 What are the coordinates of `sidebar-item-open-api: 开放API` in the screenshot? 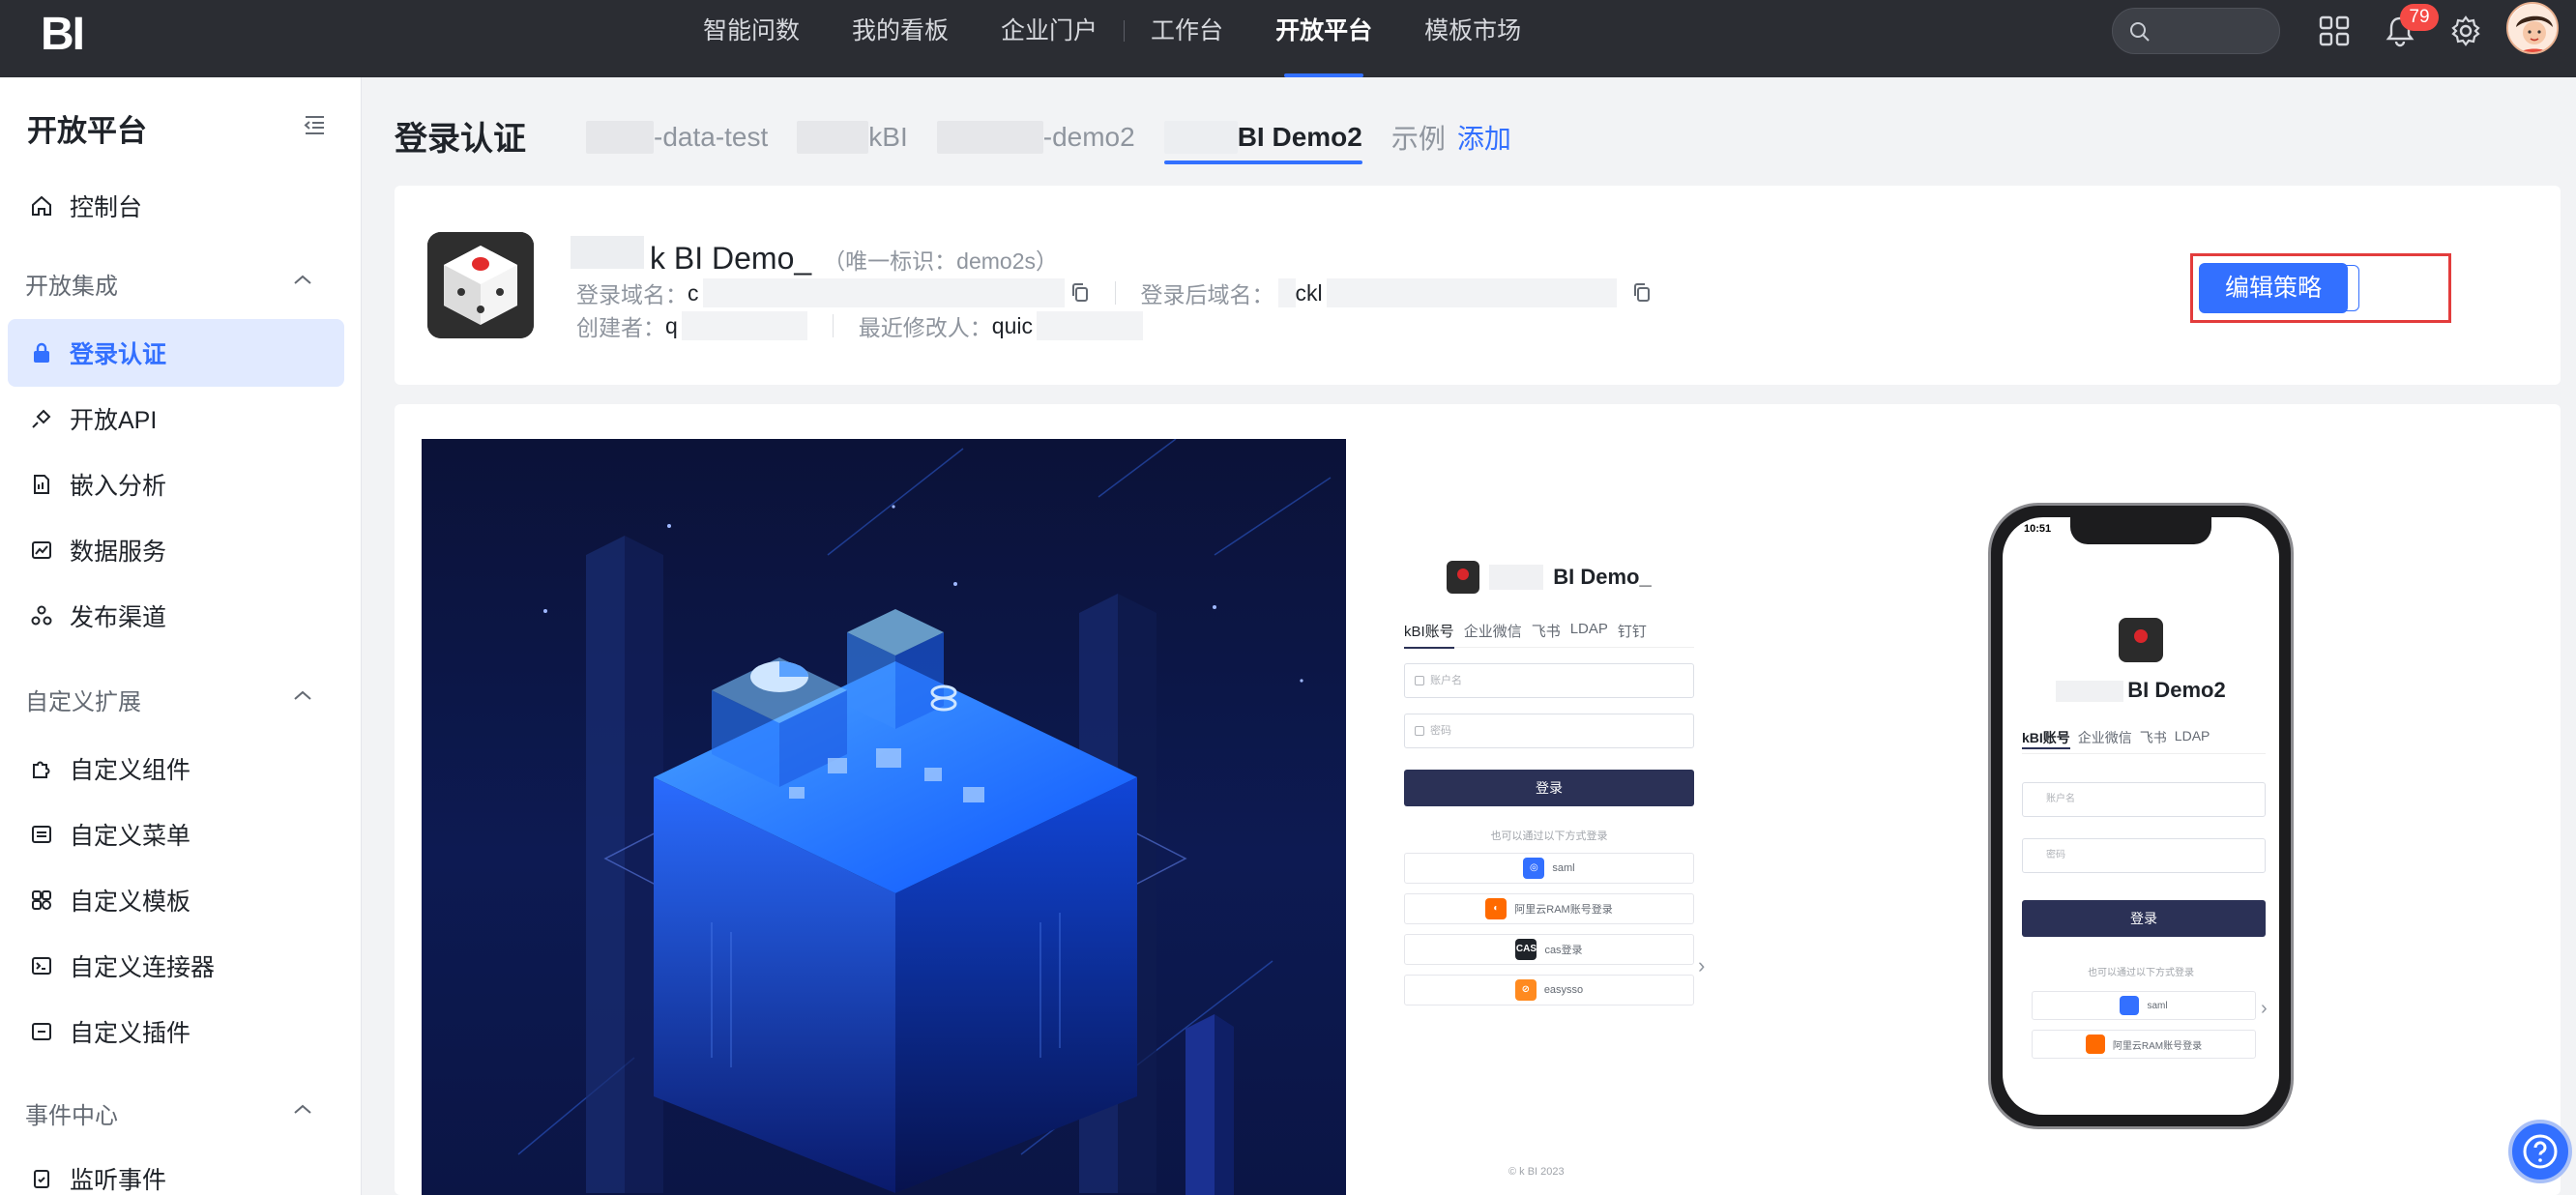 It's located at (176, 418).